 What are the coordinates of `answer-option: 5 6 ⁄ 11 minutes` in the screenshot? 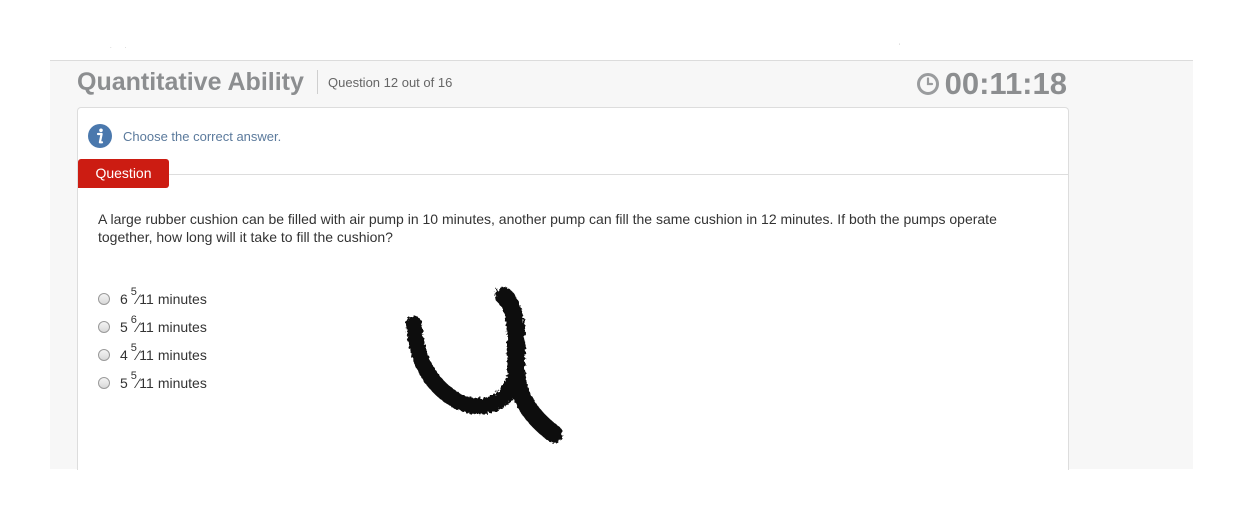 It's located at (152, 327).